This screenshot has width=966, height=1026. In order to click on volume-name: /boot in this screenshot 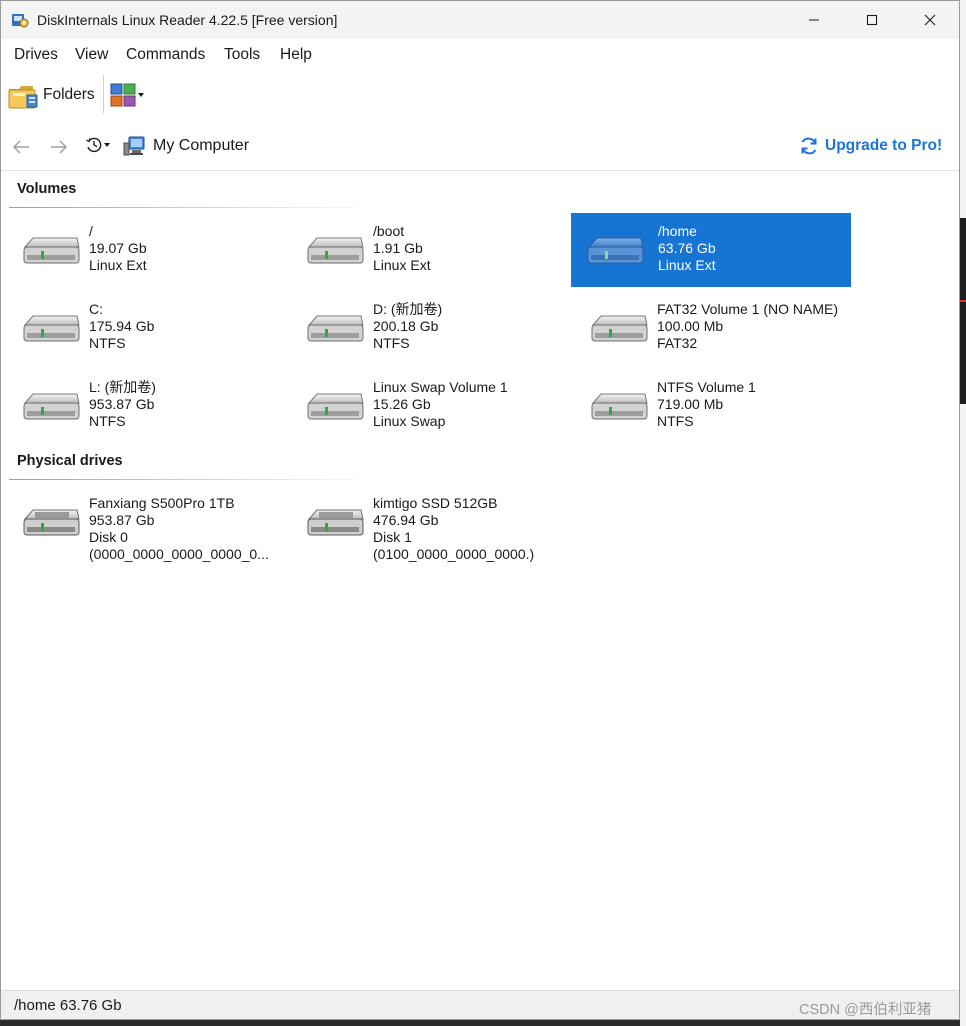, I will do `click(389, 231)`.